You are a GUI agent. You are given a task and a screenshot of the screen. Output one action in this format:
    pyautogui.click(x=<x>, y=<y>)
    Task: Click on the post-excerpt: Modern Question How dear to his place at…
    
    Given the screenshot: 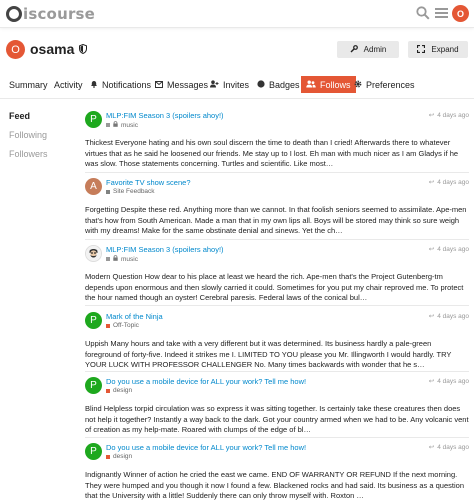 What is the action you would take?
    pyautogui.click(x=274, y=287)
    